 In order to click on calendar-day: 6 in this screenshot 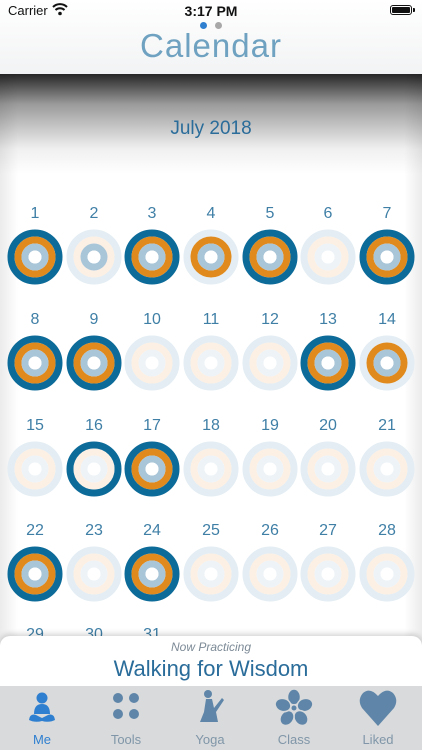, I will do `click(328, 255)`.